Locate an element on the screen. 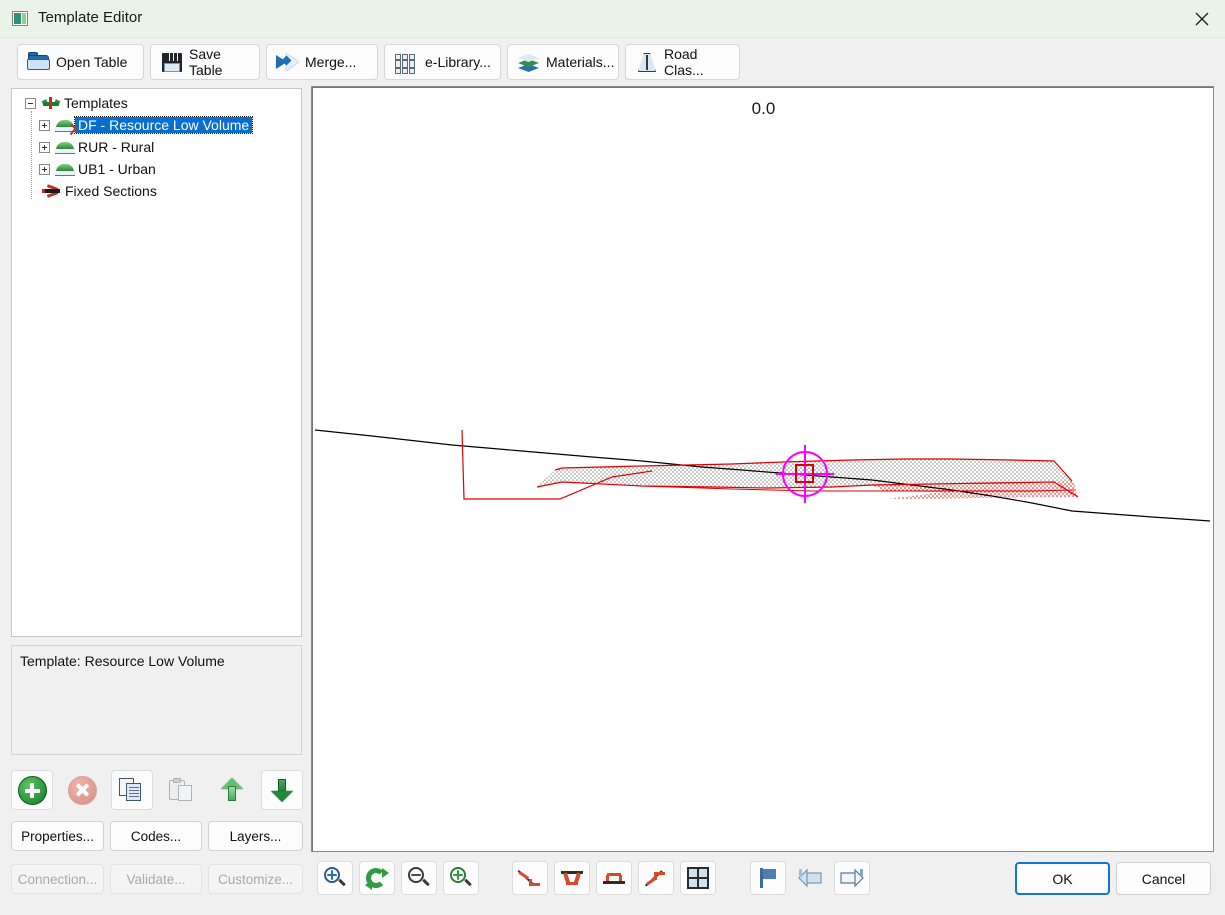  tree-node-df-resource-low-volume: DF - Resource Low Volume is located at coordinates (146, 125).